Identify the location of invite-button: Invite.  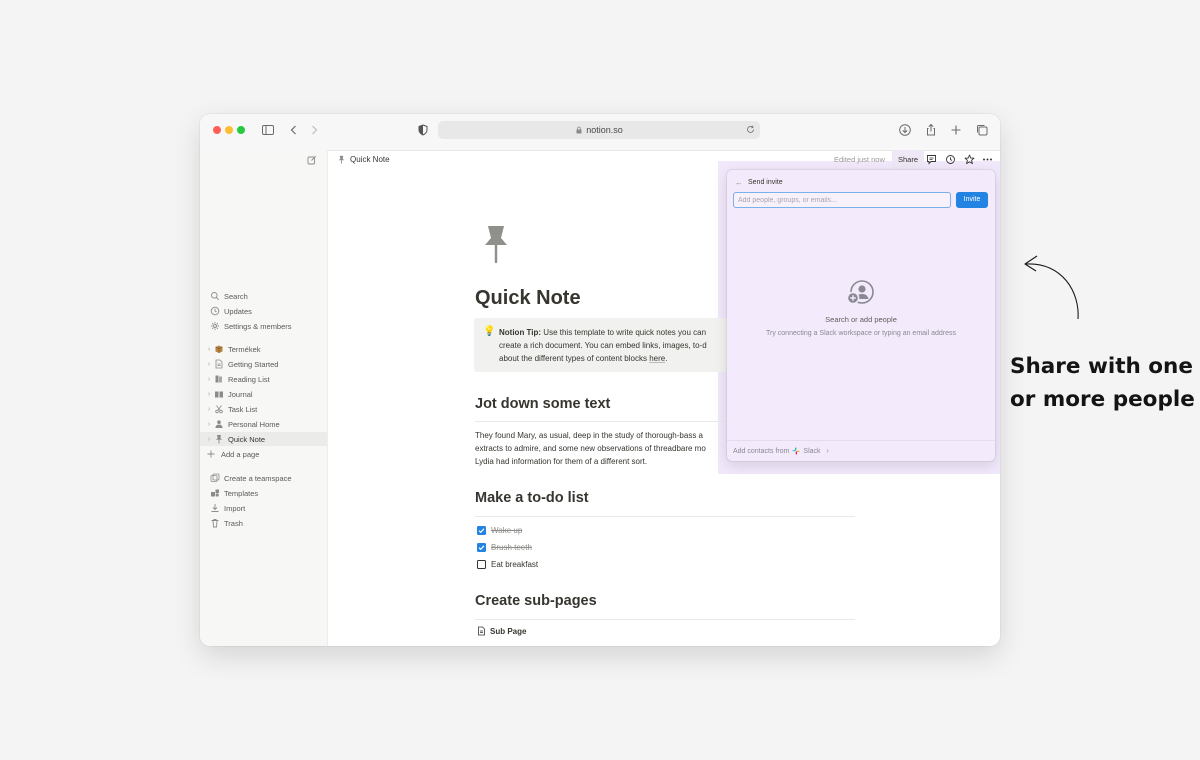
(972, 200).